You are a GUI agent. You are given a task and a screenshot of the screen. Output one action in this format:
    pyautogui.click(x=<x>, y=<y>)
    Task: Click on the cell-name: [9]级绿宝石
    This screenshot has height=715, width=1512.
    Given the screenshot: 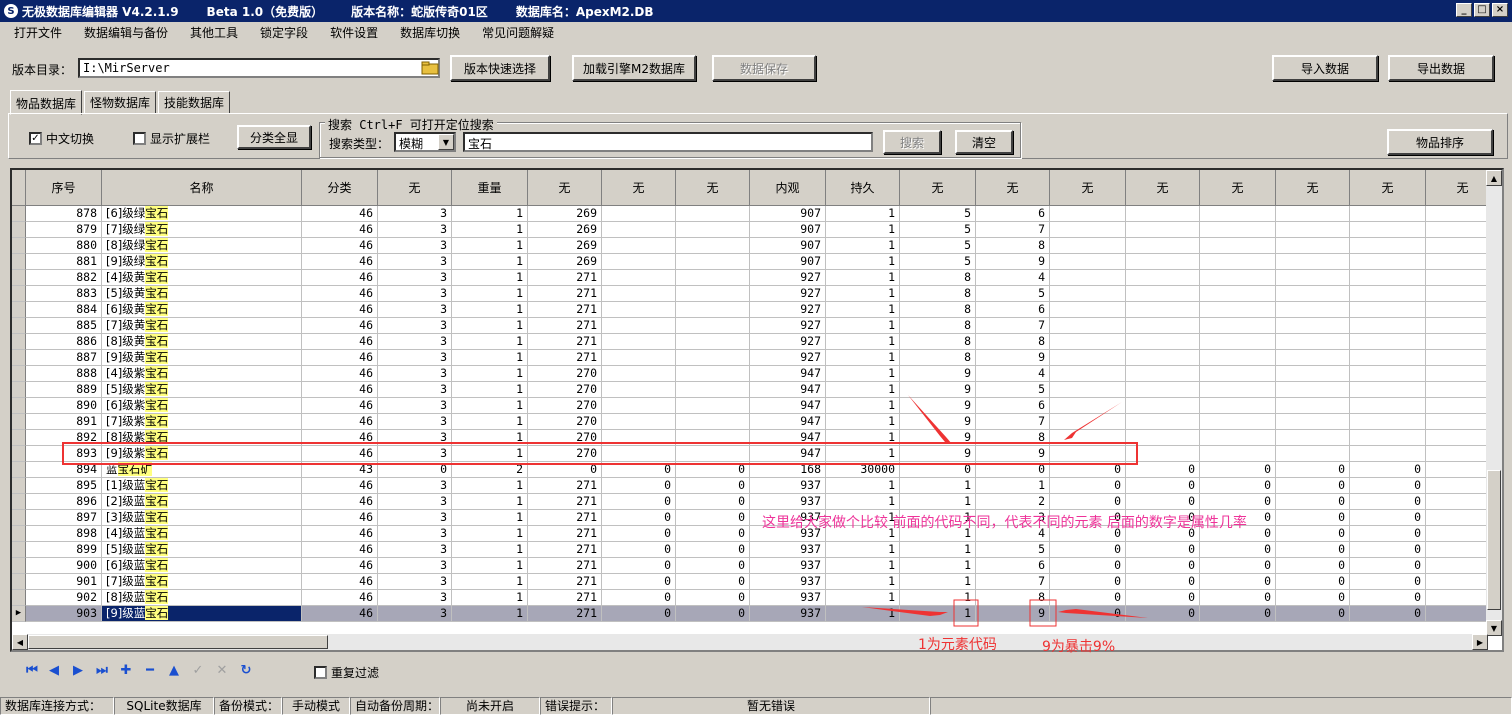 What is the action you would take?
    pyautogui.click(x=202, y=262)
    